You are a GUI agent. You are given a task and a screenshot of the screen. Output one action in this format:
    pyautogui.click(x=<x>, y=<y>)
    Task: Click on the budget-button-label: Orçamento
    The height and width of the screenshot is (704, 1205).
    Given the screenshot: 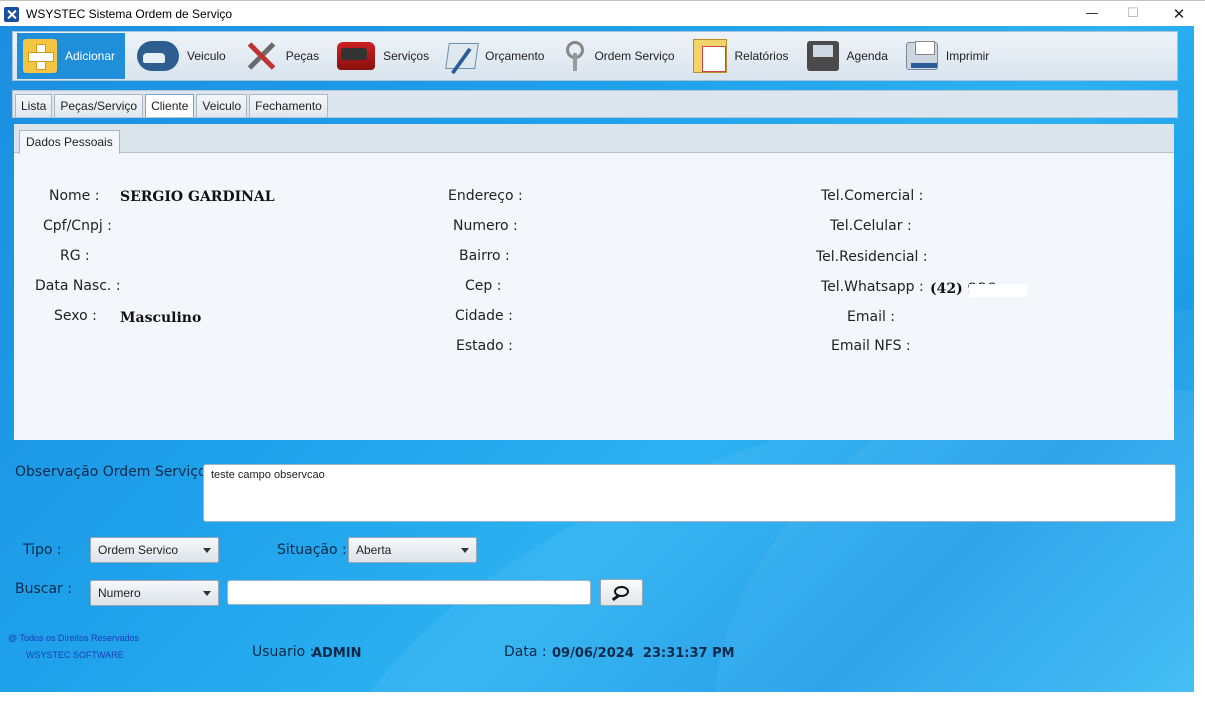 What is the action you would take?
    pyautogui.click(x=515, y=56)
    